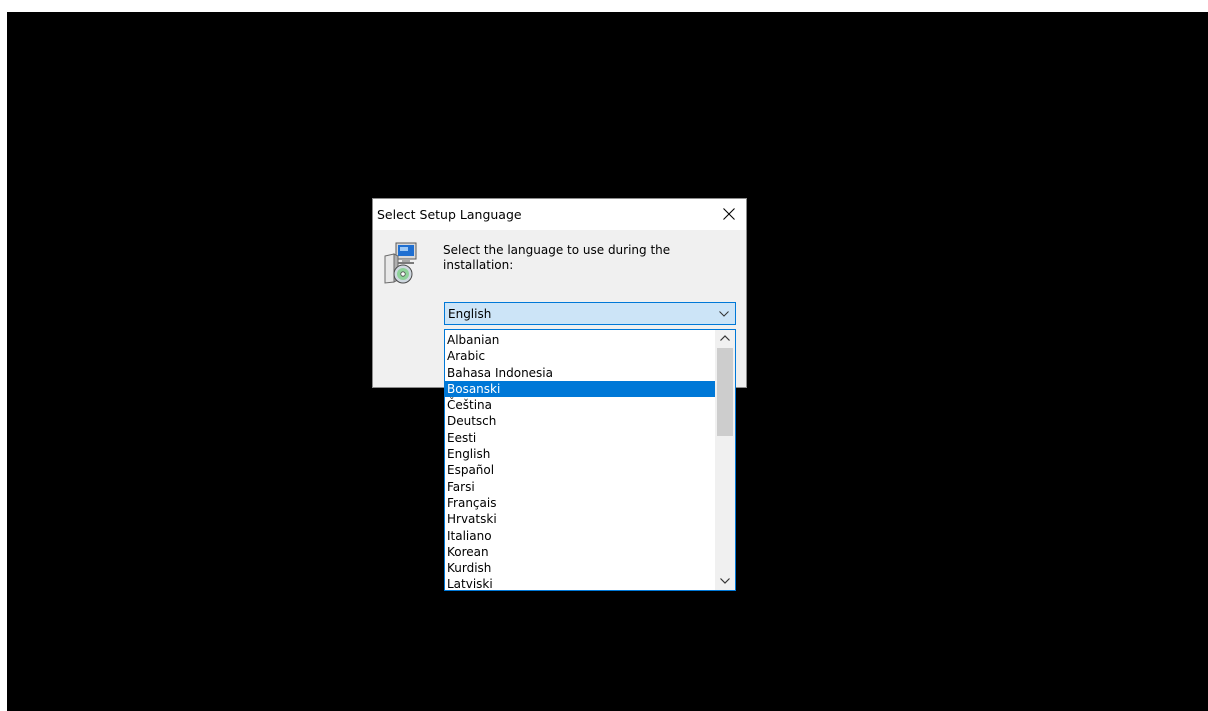  I want to click on language-option: Farsi, so click(580, 487).